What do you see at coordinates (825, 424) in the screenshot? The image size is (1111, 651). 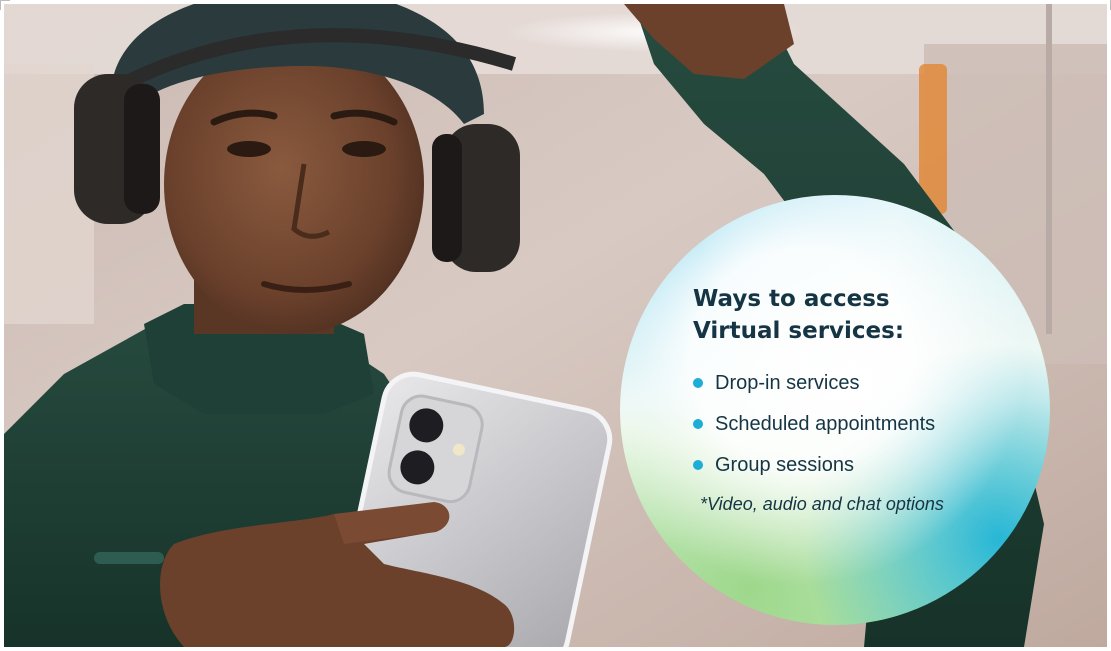 I see `list-item-label: Scheduled appointments` at bounding box center [825, 424].